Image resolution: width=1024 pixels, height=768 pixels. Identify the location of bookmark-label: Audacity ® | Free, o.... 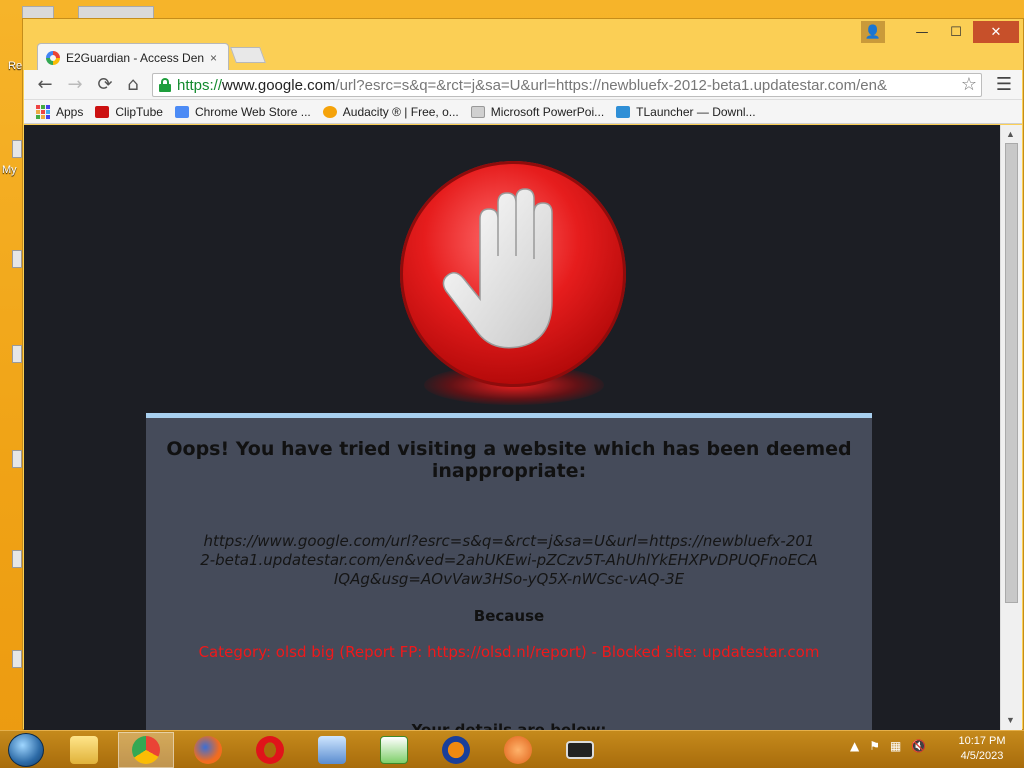
(400, 111).